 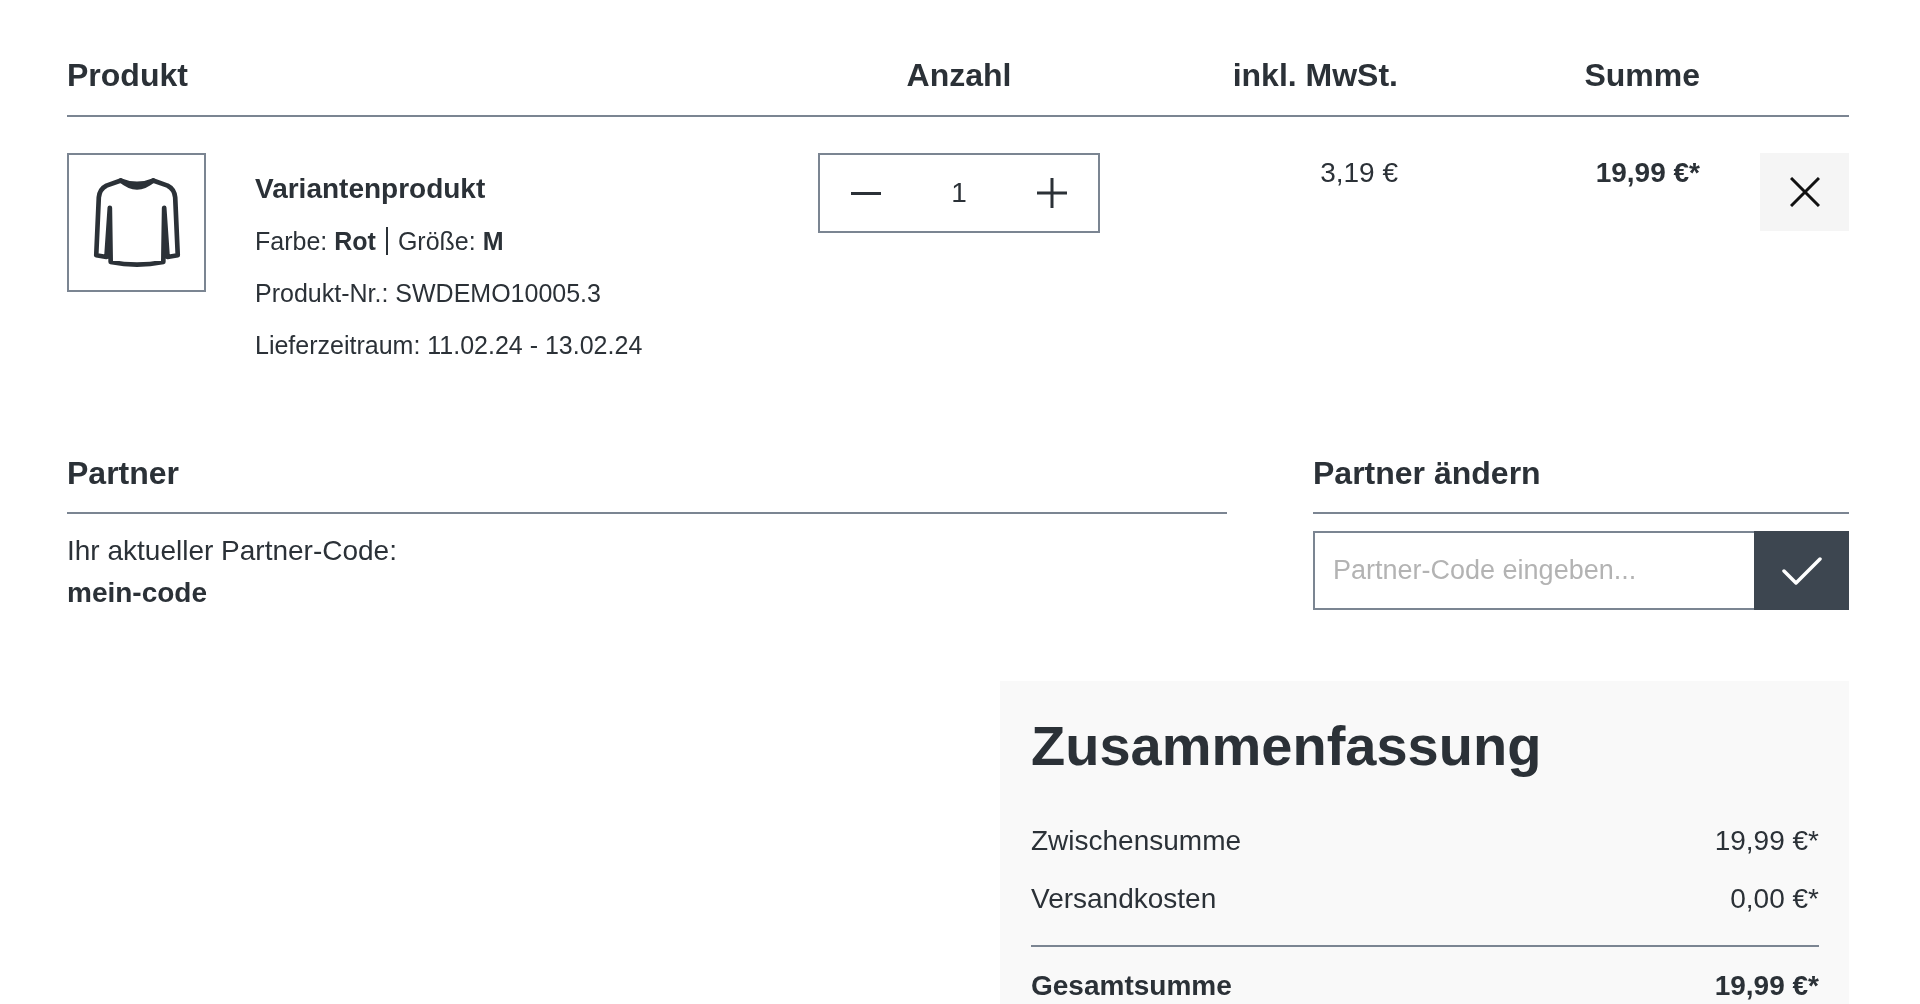 What do you see at coordinates (127, 75) in the screenshot?
I see `column-header: Produkt` at bounding box center [127, 75].